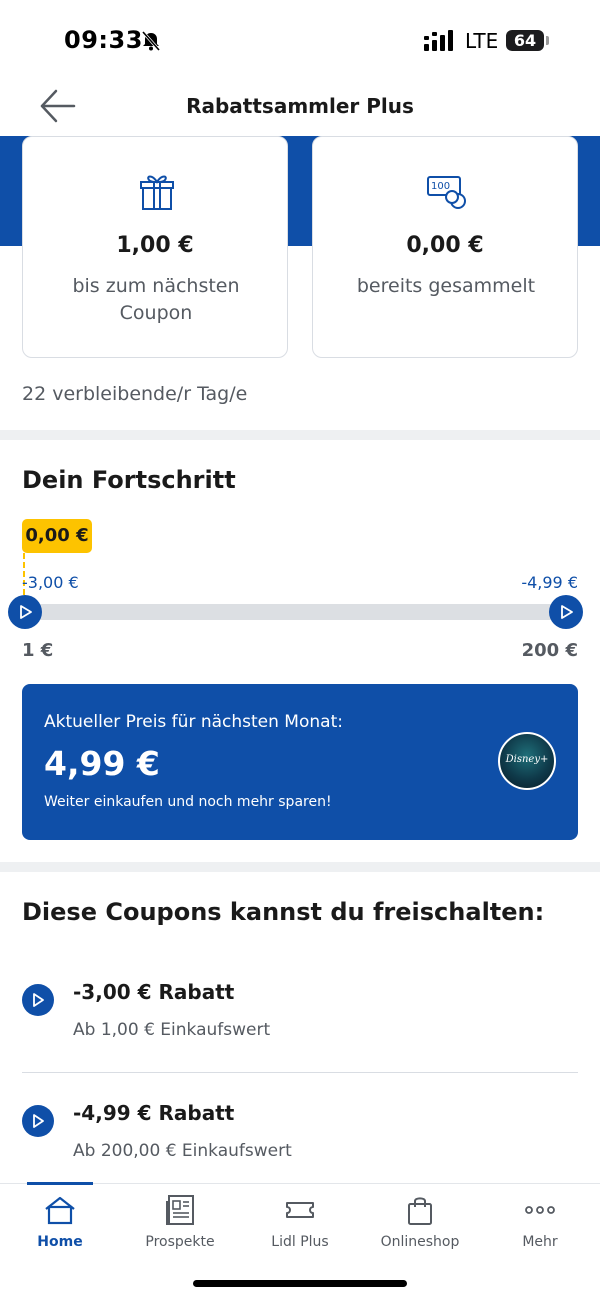  Describe the element at coordinates (188, 802) in the screenshot. I see `price-card-subtitle: Weiter einkaufen und noch mehr sparen!` at that location.